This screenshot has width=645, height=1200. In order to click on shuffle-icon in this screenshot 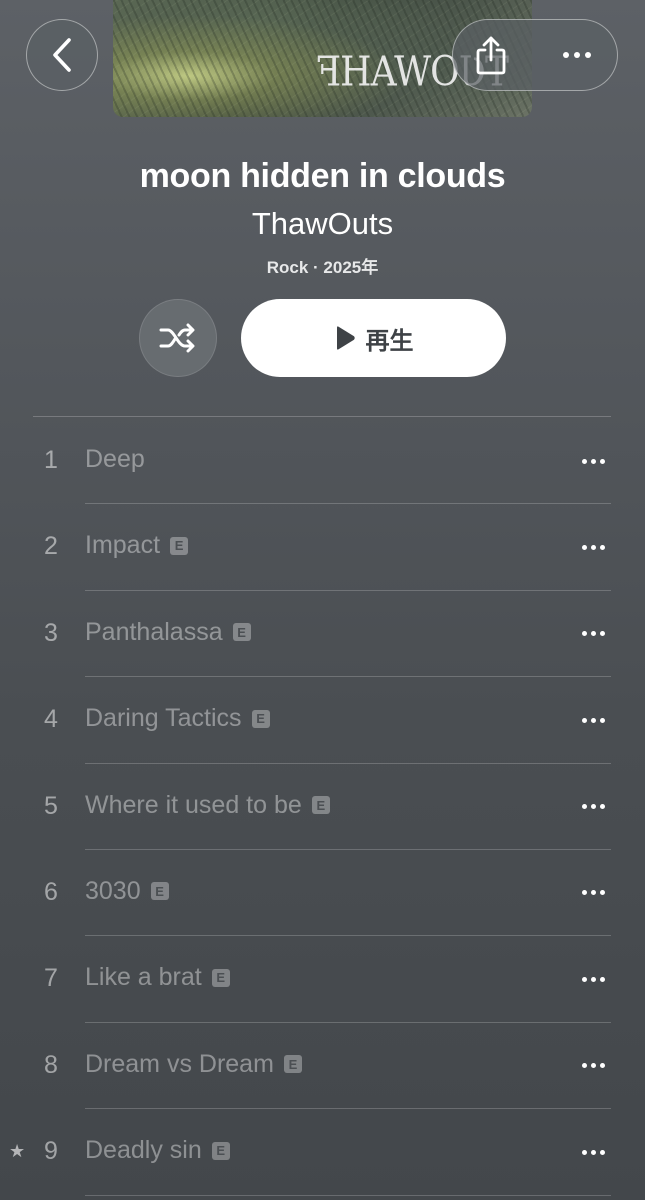, I will do `click(177, 338)`.